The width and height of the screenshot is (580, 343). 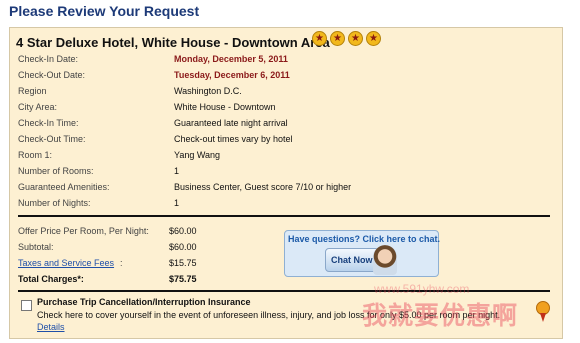 I want to click on detail-value: Monday, December 5, 2011, so click(x=231, y=59).